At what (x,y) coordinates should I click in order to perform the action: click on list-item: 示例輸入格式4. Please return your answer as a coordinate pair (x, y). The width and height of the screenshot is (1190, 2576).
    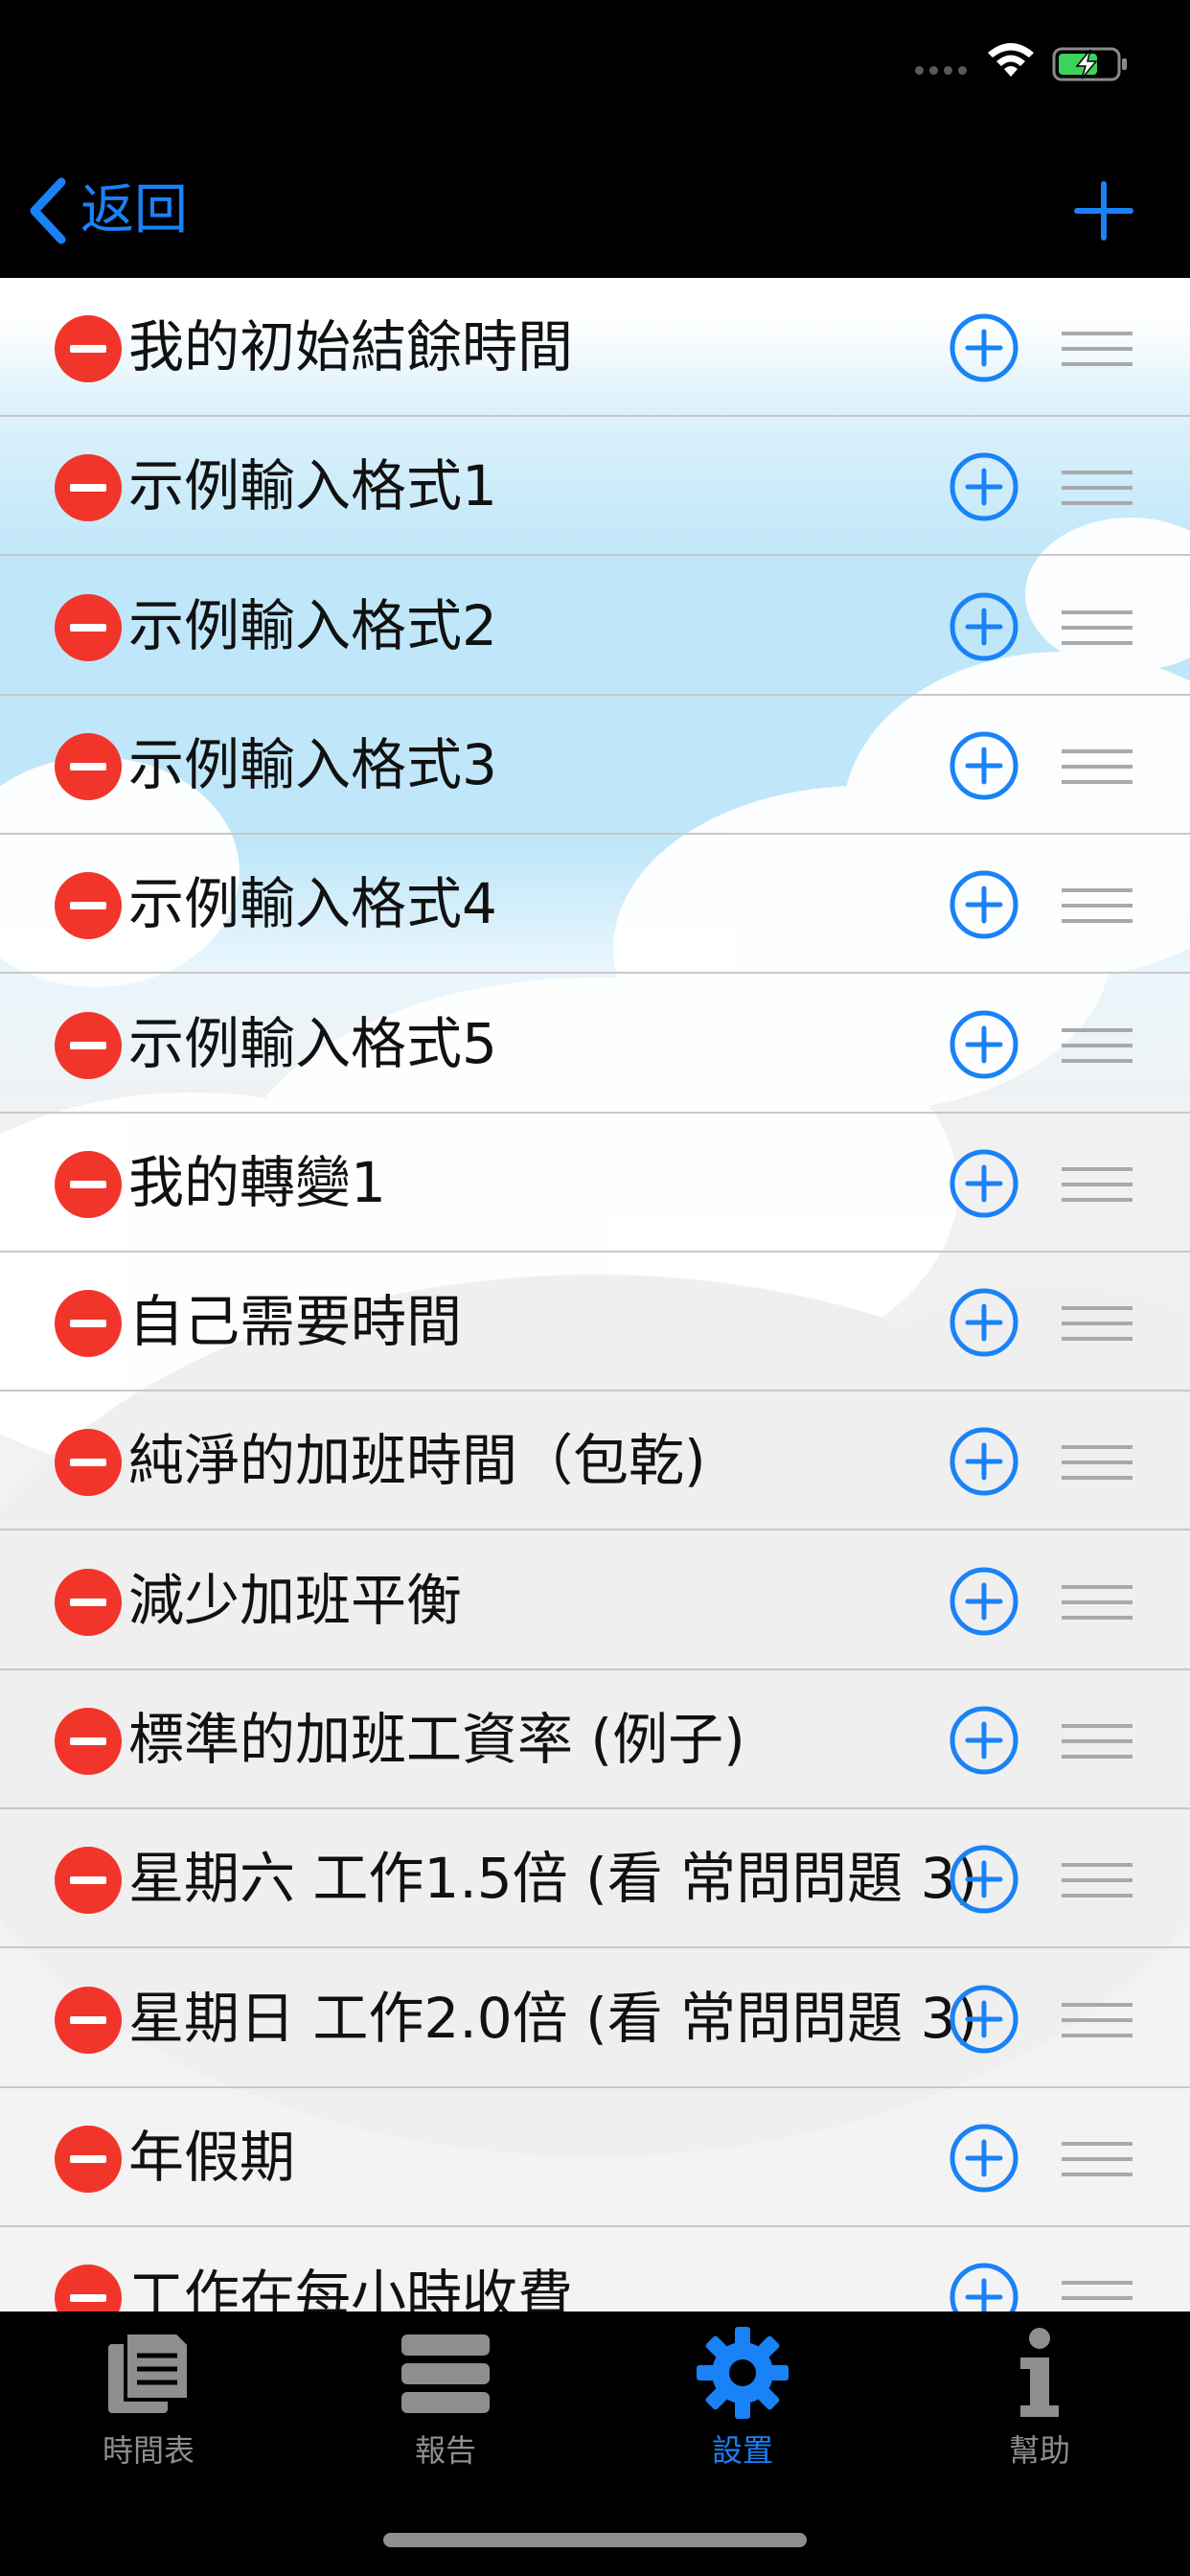
    Looking at the image, I should click on (595, 905).